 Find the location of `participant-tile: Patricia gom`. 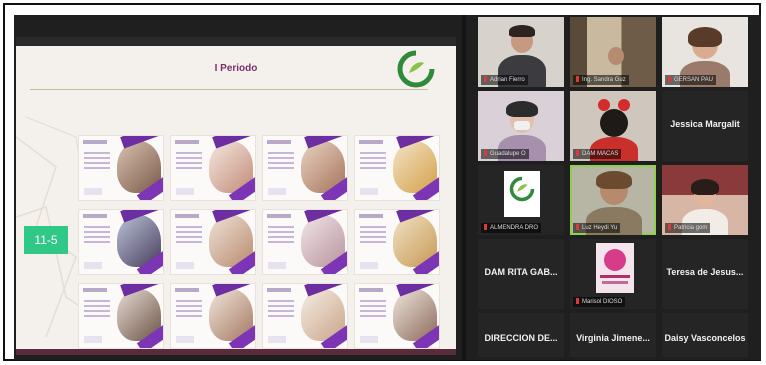

participant-tile: Patricia gom is located at coordinates (705, 200).